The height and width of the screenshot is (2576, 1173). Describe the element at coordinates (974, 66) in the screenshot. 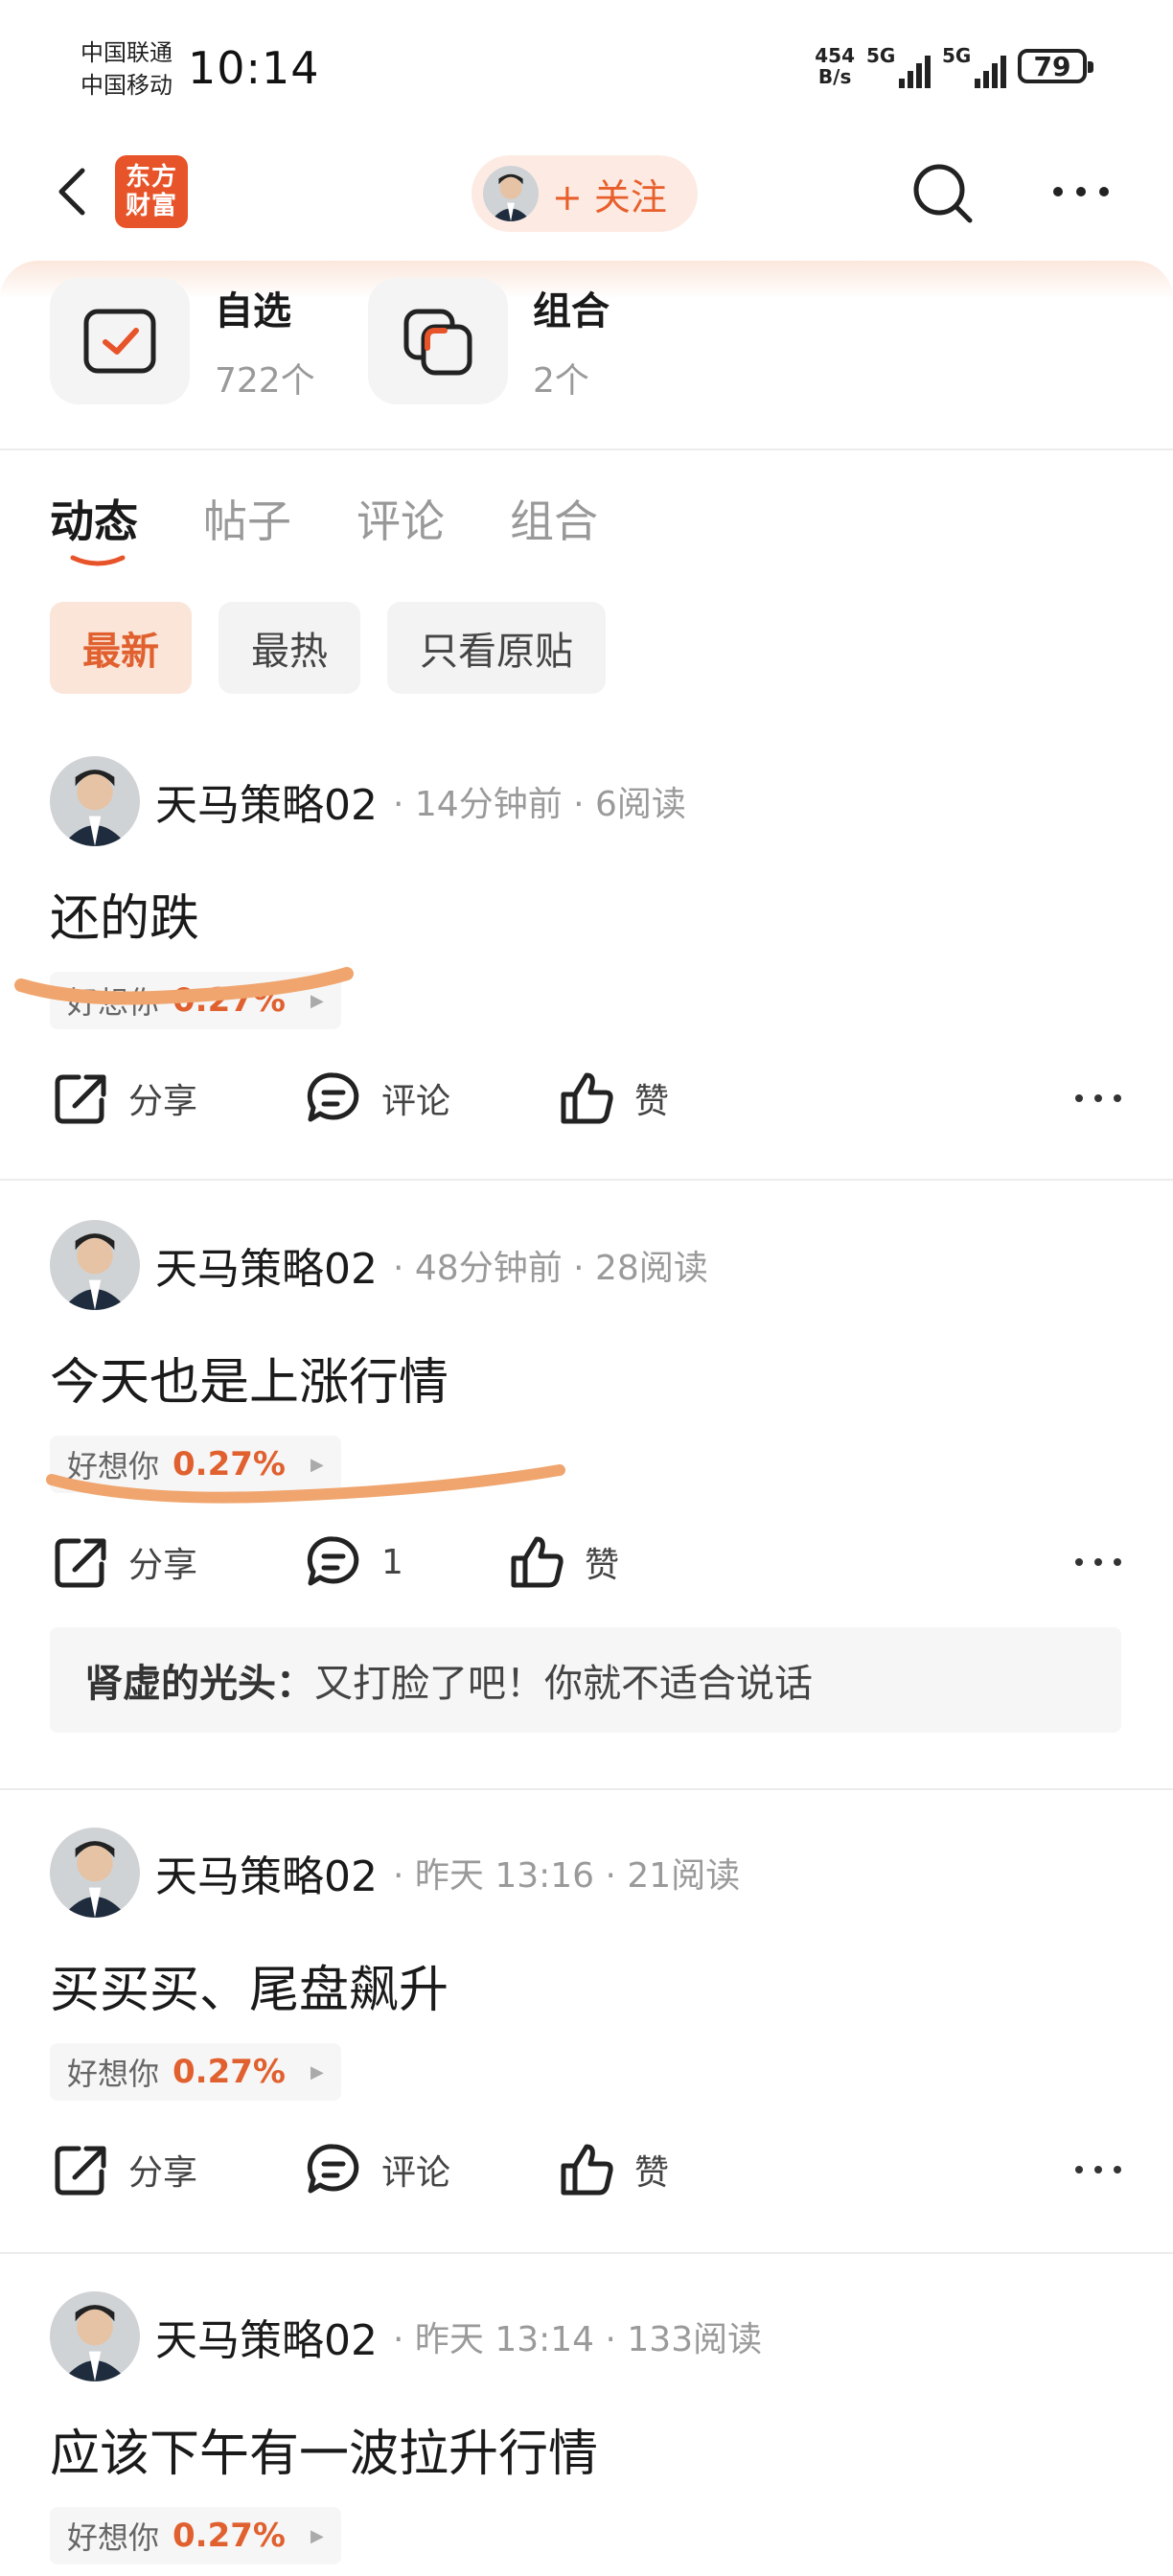

I see `signal-icon: 5G` at that location.